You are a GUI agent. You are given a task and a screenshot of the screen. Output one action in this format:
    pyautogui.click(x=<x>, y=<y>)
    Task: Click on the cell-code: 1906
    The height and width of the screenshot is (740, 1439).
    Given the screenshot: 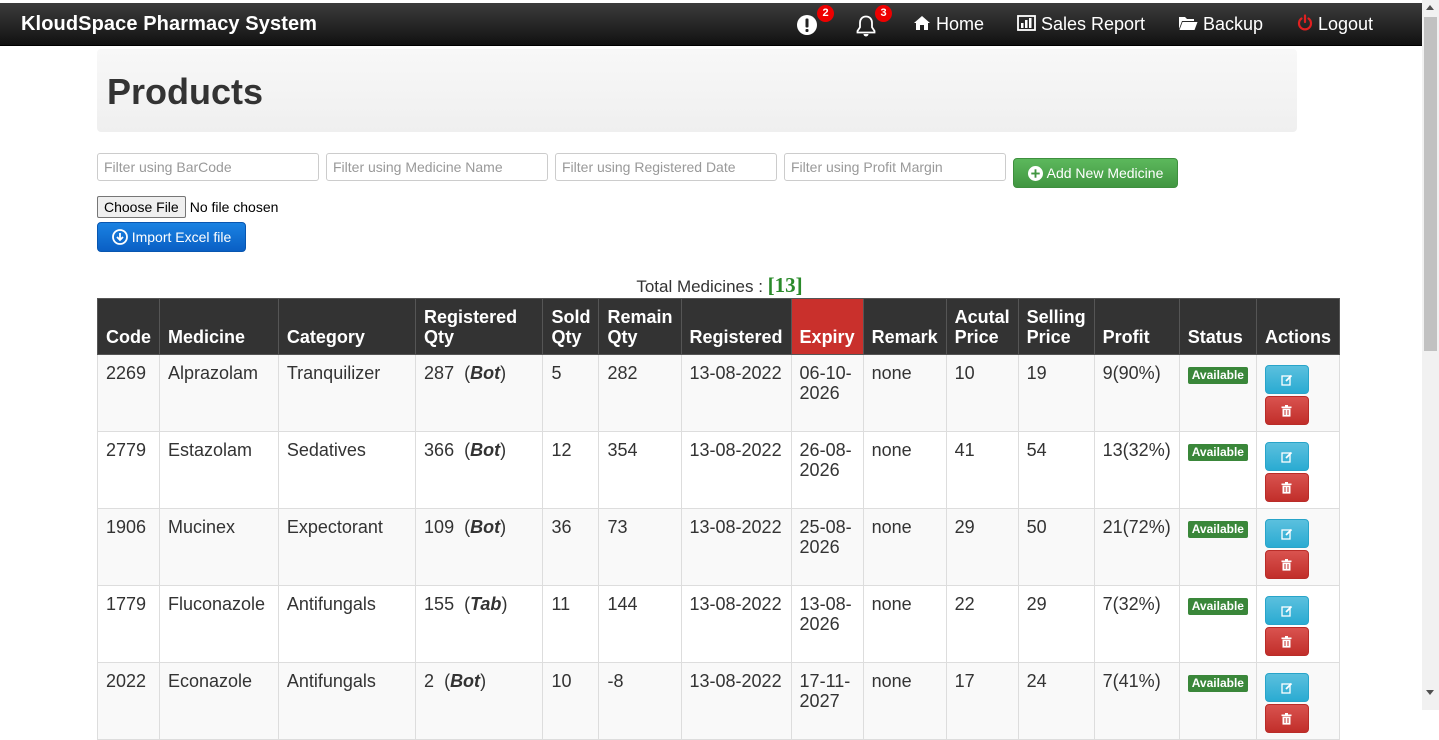 What is the action you would take?
    pyautogui.click(x=128, y=547)
    